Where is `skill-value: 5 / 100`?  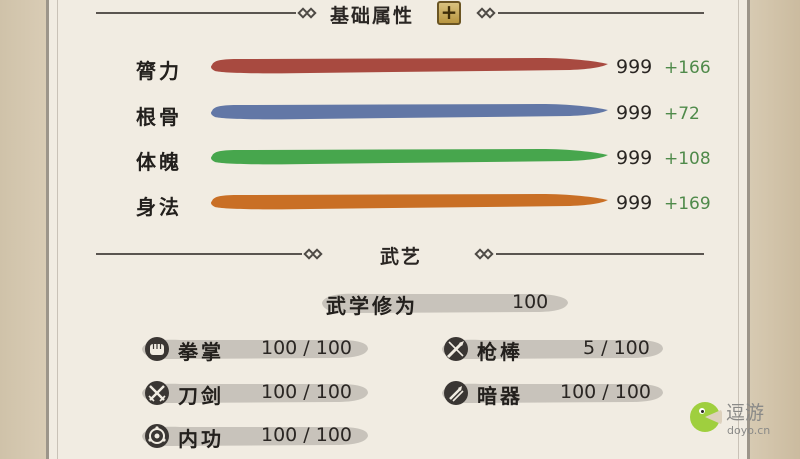 skill-value: 5 / 100 is located at coordinates (616, 348).